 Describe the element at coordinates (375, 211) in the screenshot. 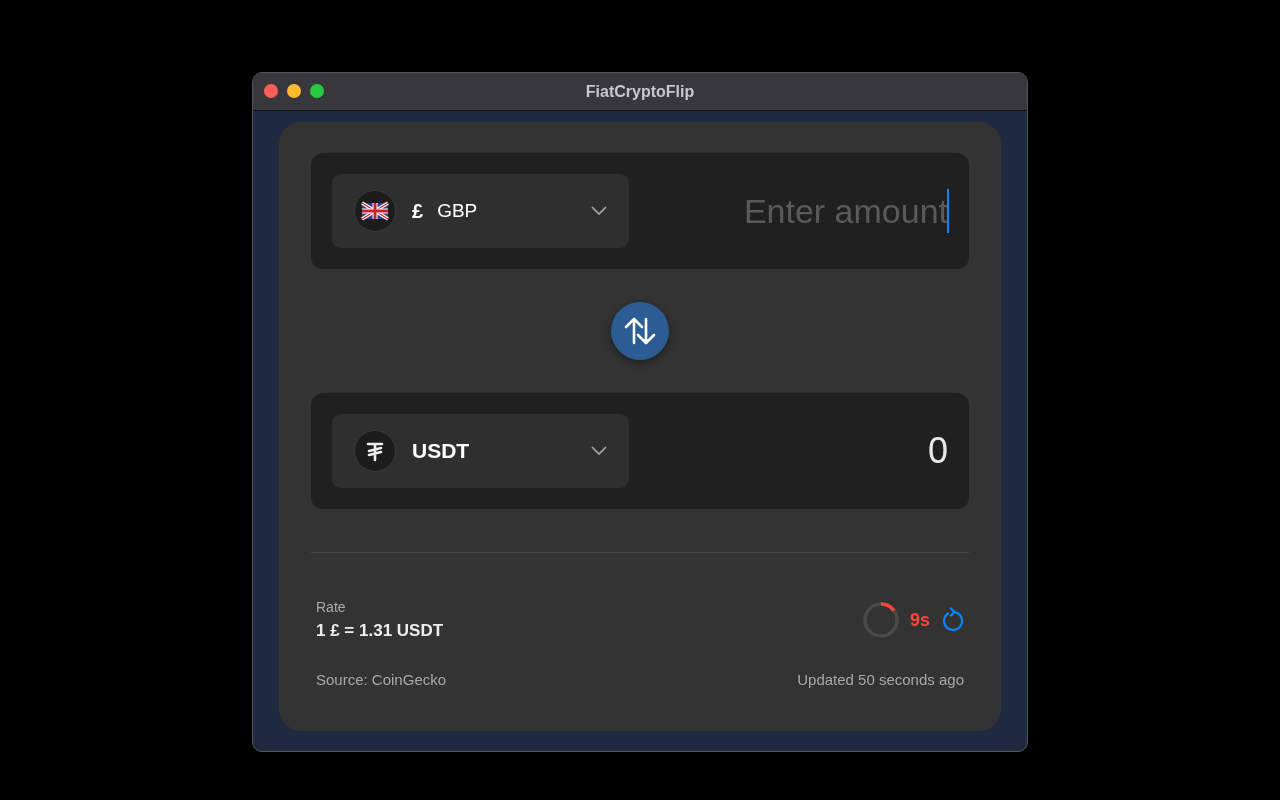

I see `flag-icon` at that location.